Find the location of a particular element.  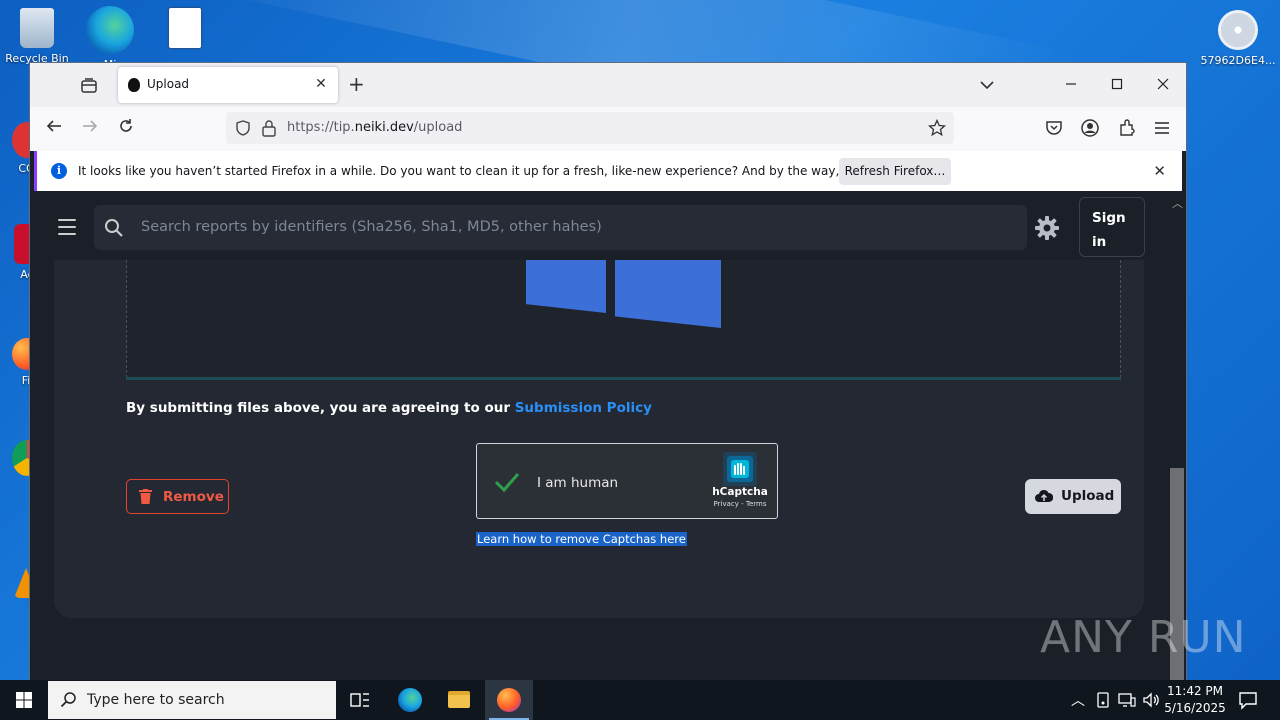

reload-button is located at coordinates (126, 130).